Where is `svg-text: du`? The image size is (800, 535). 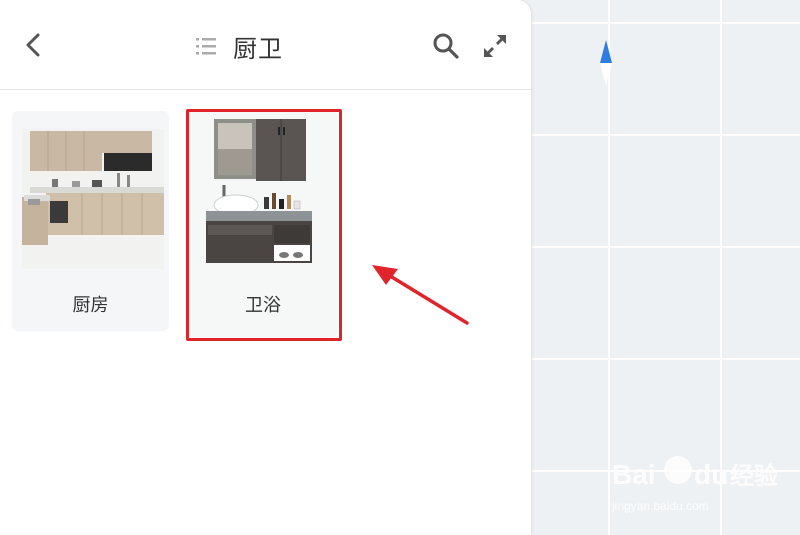
svg-text: du is located at coordinates (711, 474).